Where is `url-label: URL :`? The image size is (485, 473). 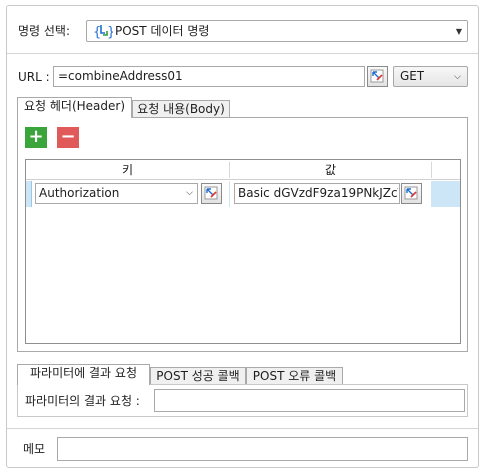 url-label: URL : is located at coordinates (34, 77).